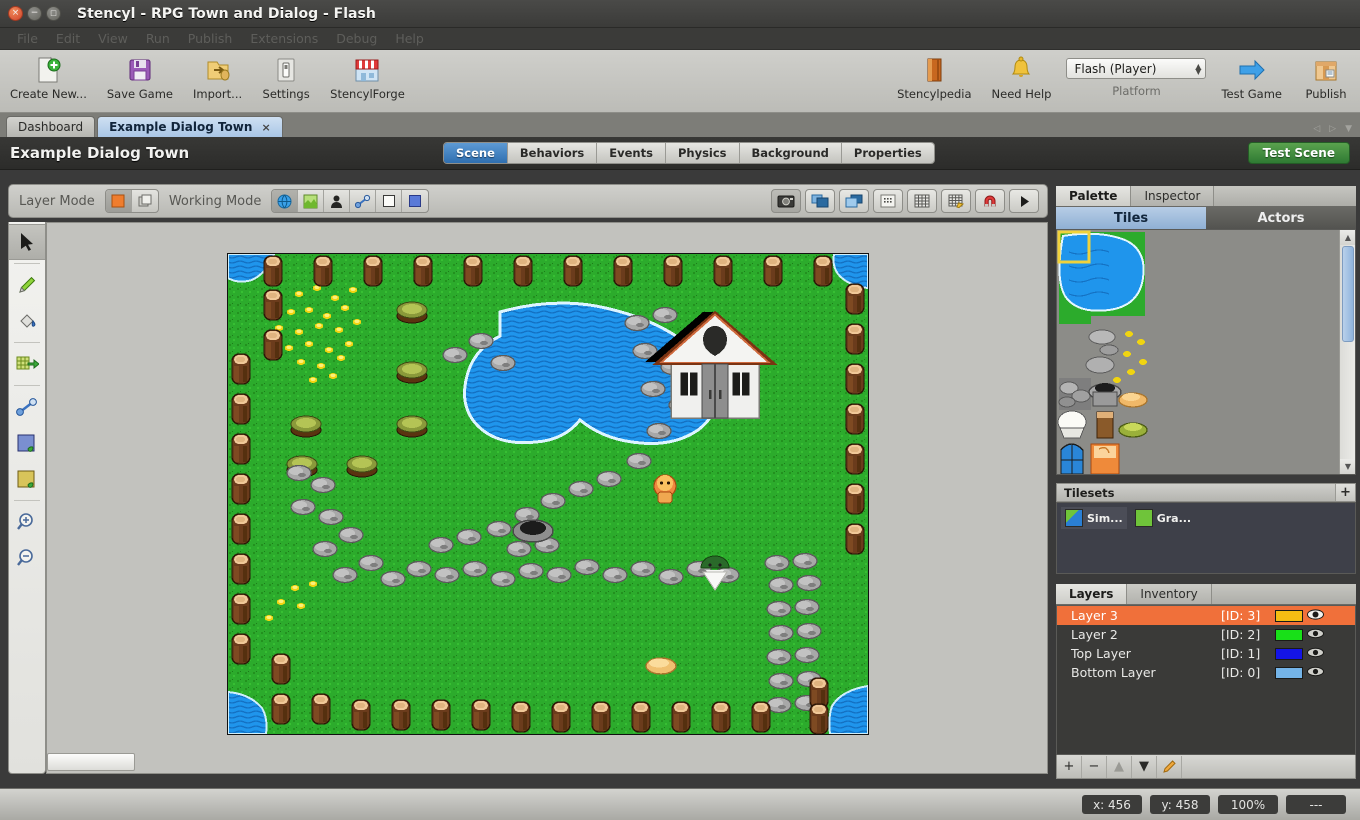  I want to click on tab-example-dialog-town: Example Dialog Town ×, so click(190, 126).